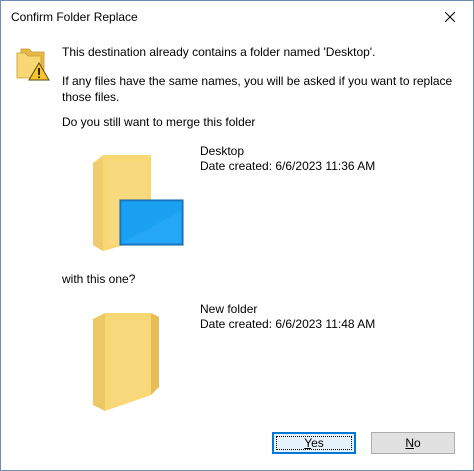 This screenshot has height=471, width=474. I want to click on yes-button-label: Yes, so click(314, 443).